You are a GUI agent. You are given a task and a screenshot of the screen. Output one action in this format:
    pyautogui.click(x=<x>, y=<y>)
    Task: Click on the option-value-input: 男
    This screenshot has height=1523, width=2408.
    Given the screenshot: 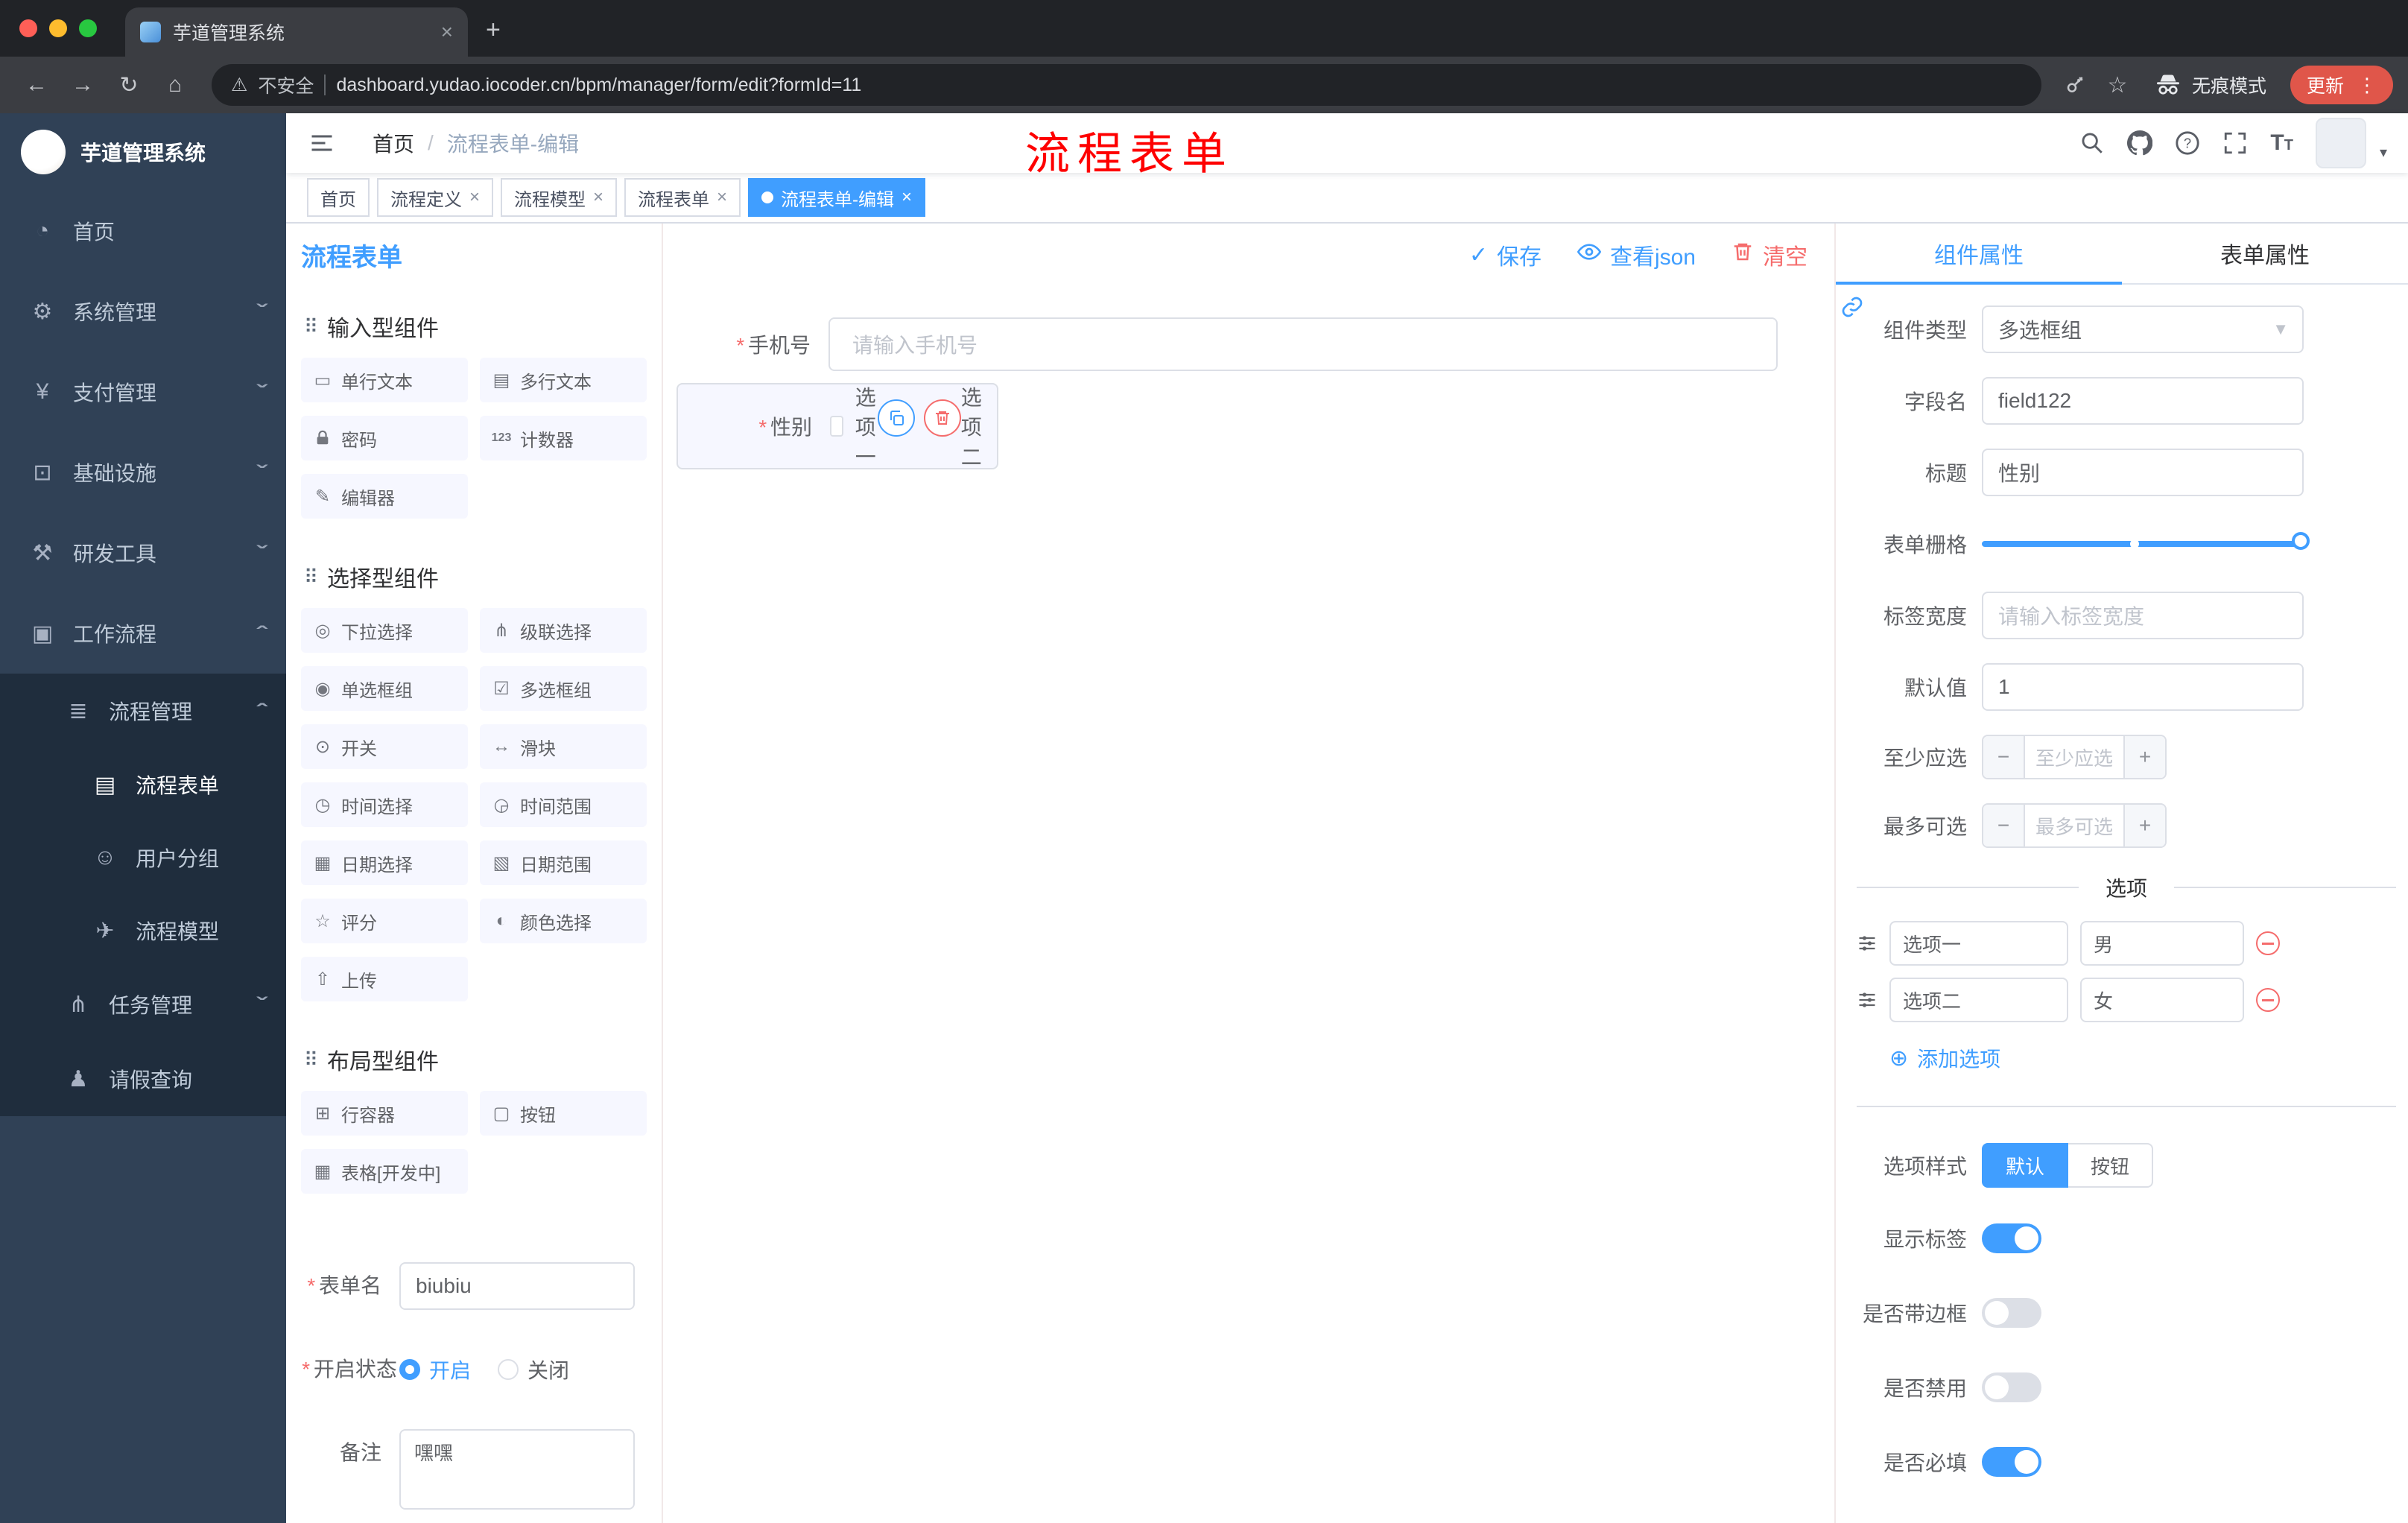 What is the action you would take?
    pyautogui.click(x=2162, y=944)
    